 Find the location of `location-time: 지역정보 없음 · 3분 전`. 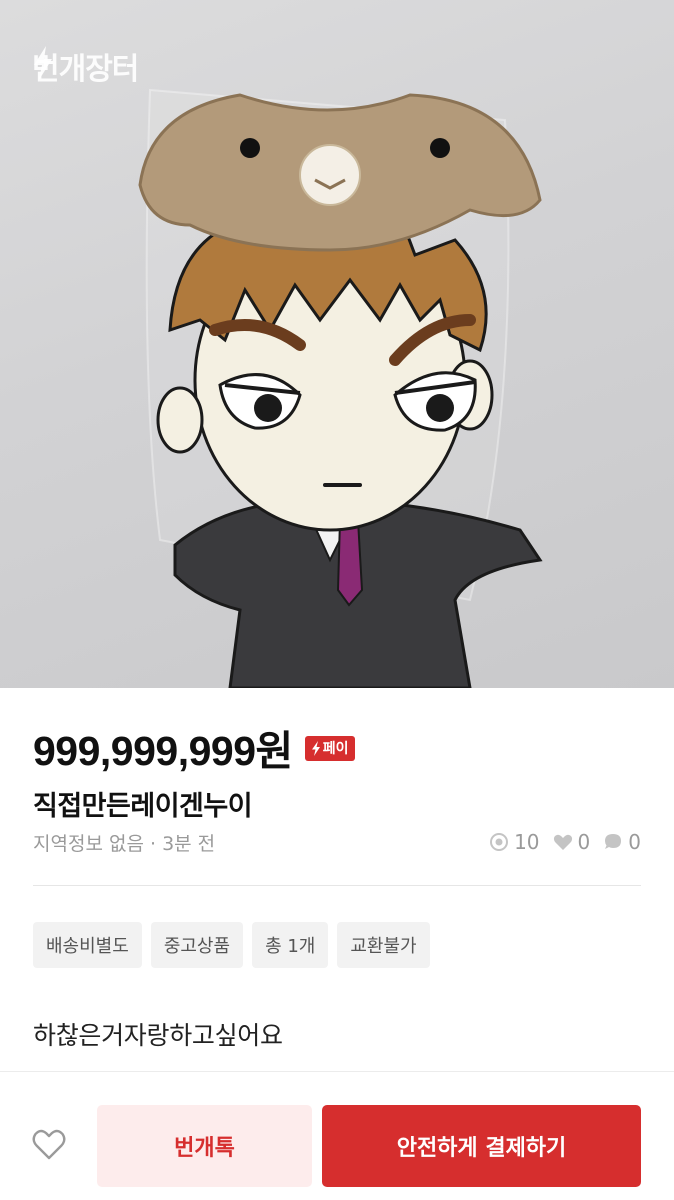

location-time: 지역정보 없음 · 3분 전 is located at coordinates (124, 842).